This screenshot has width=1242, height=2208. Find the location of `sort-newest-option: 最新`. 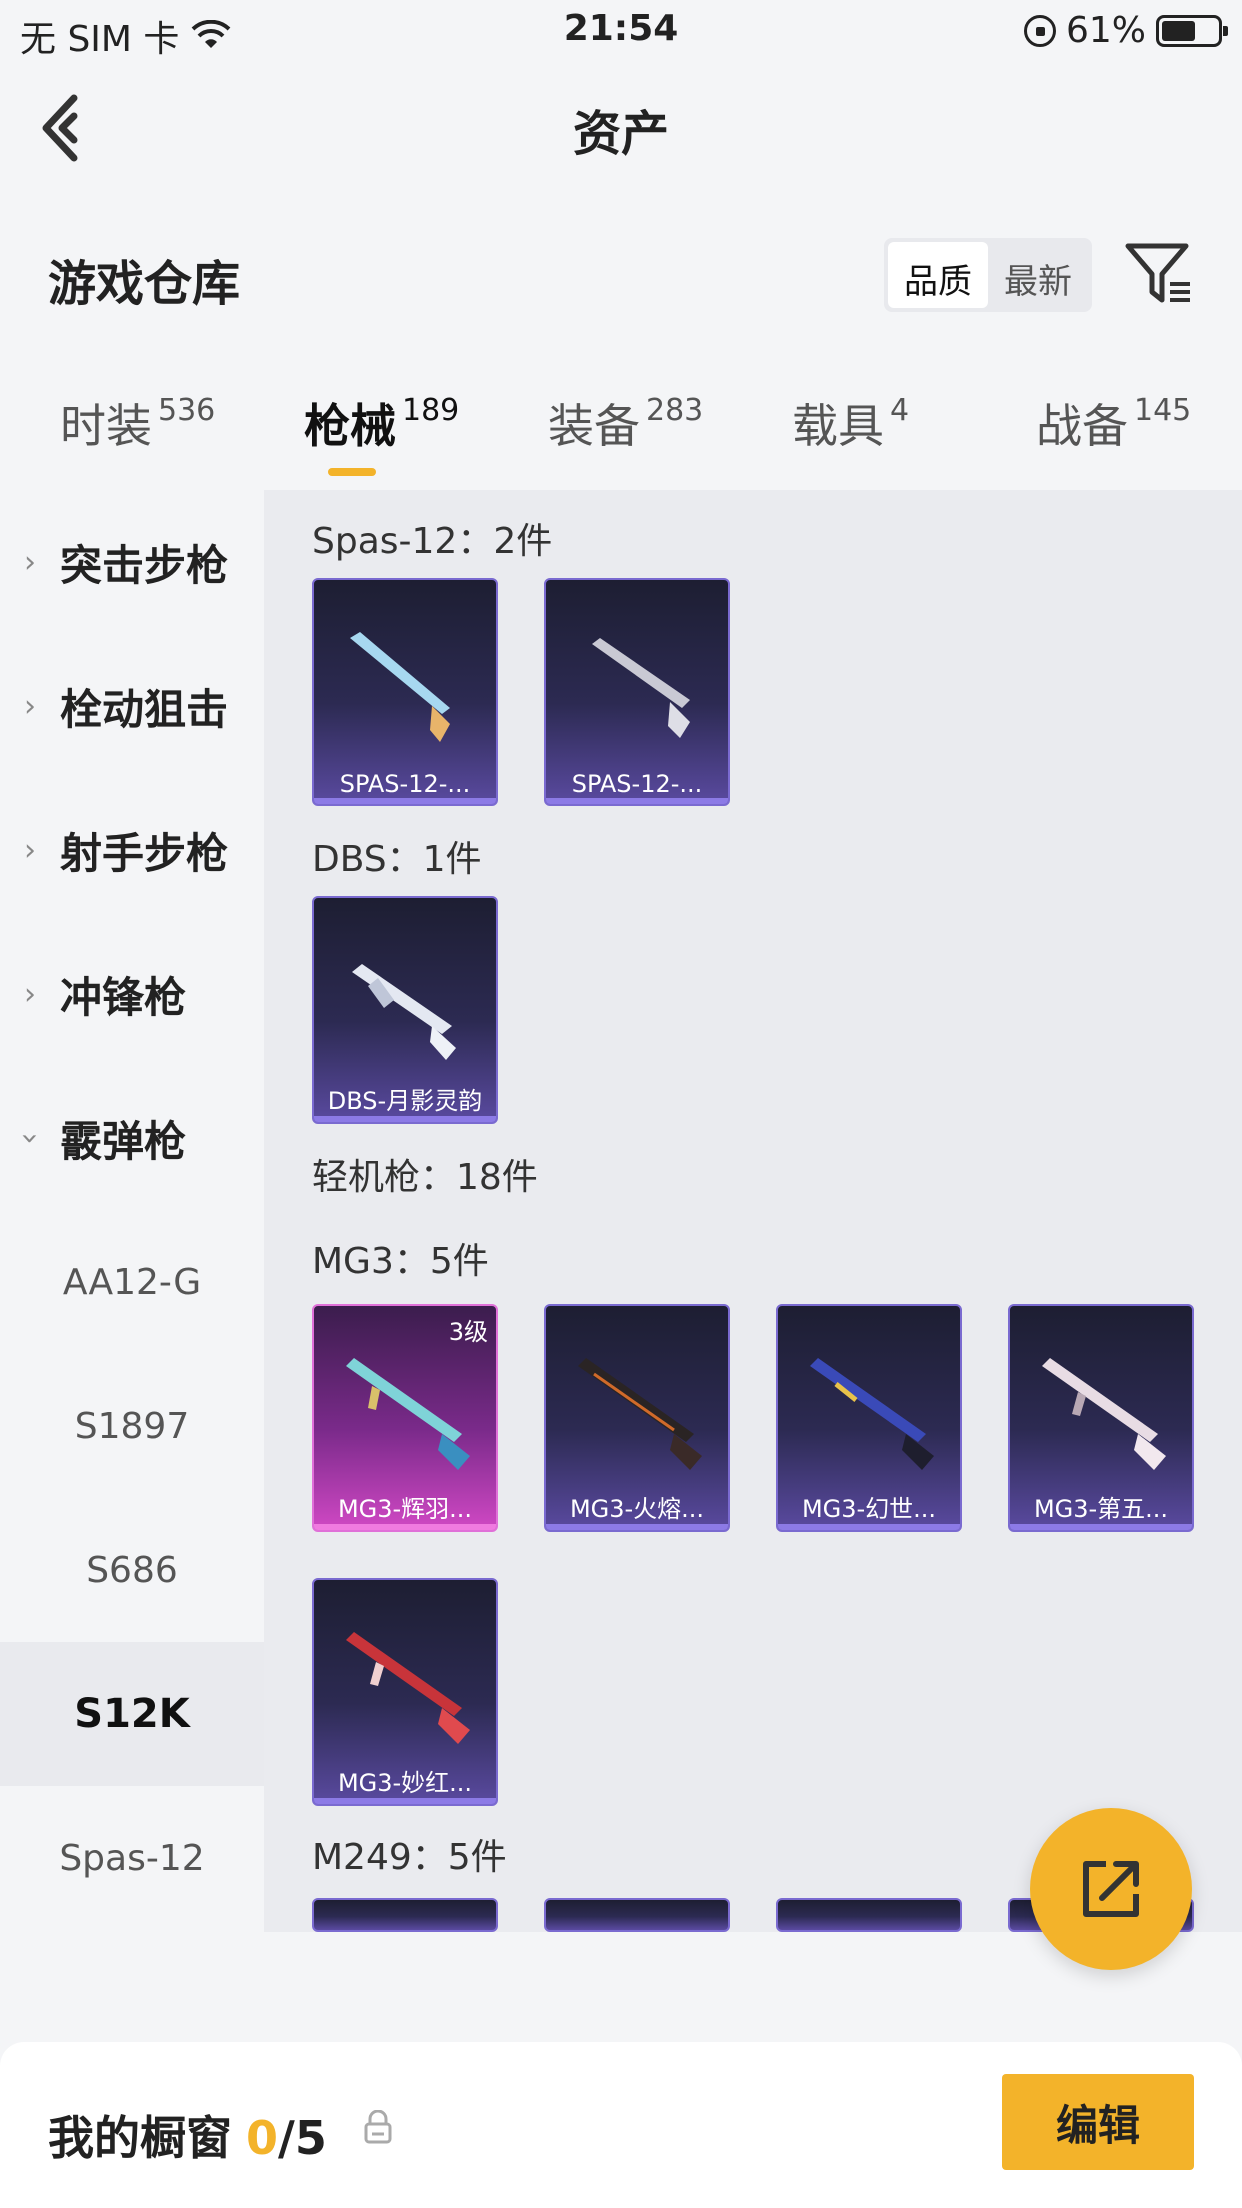

sort-newest-option: 最新 is located at coordinates (1038, 275).